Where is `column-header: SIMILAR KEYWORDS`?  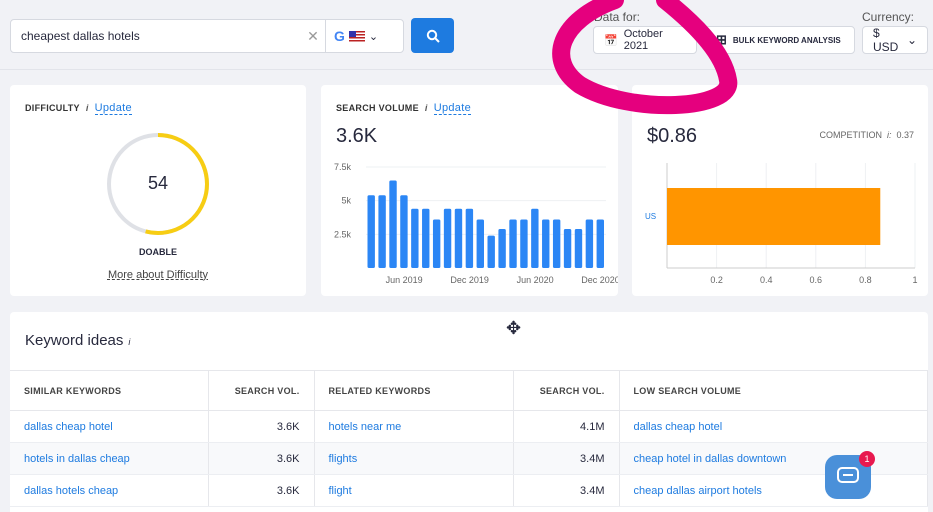
column-header: SIMILAR KEYWORDS is located at coordinates (109, 390).